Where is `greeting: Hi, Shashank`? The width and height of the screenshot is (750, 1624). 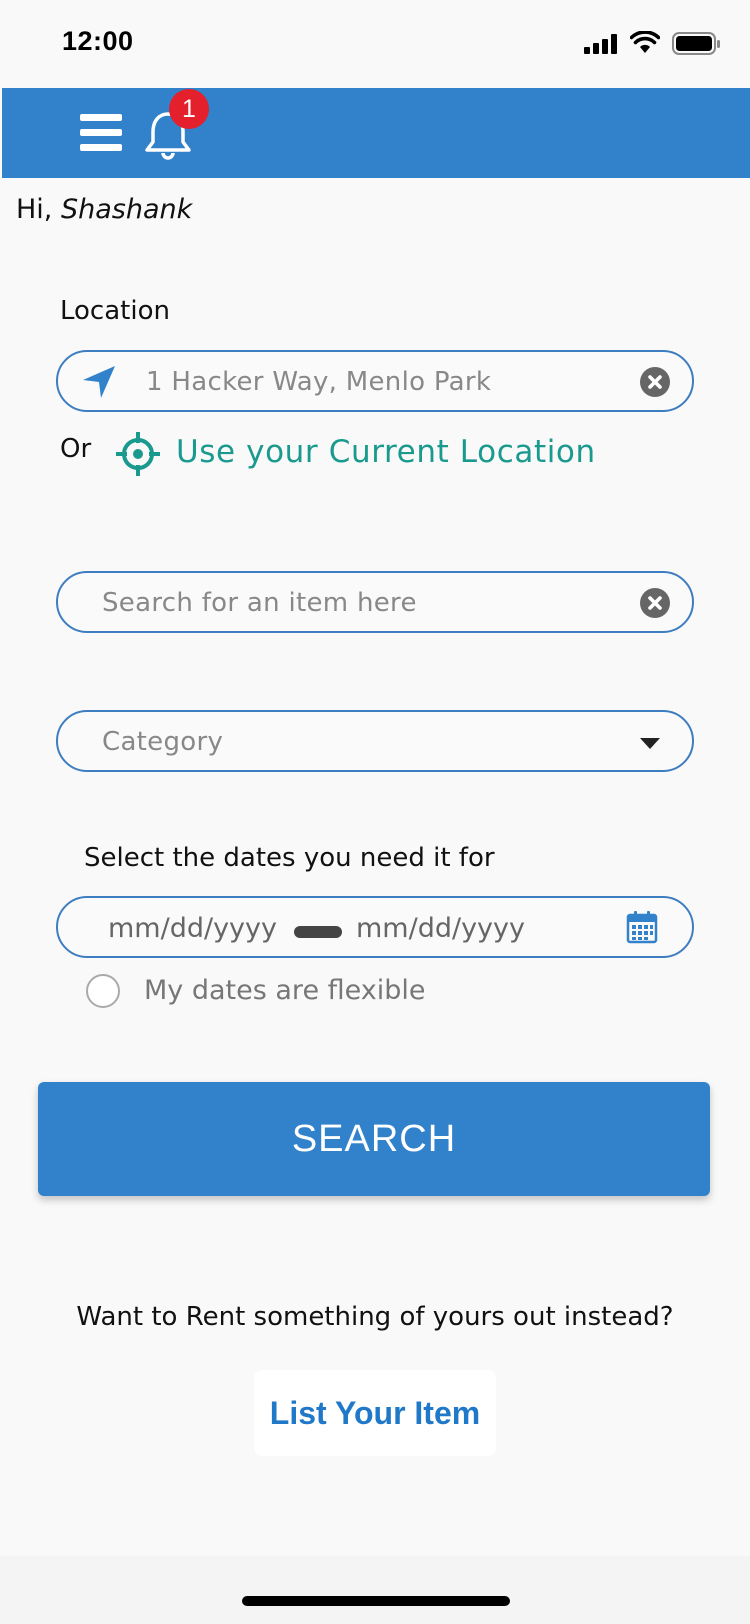
greeting: Hi, Shashank is located at coordinates (104, 209).